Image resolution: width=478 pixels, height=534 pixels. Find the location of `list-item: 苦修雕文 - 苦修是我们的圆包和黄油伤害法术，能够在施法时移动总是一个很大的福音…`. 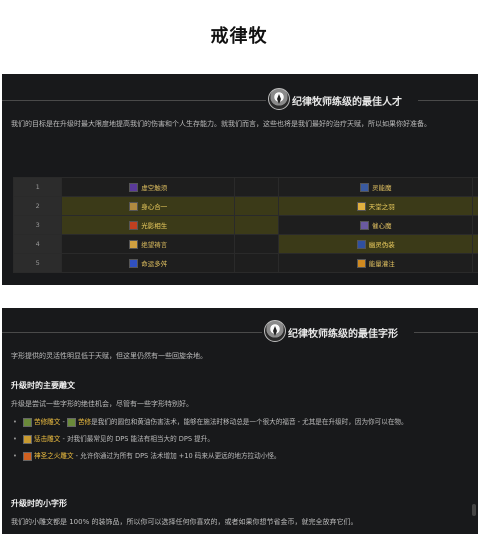

list-item: 苦修雕文 - 苦修是我们的圆包和黄油伤害法术，能够在施法时移动总是一个很大的福音… is located at coordinates (244, 422).